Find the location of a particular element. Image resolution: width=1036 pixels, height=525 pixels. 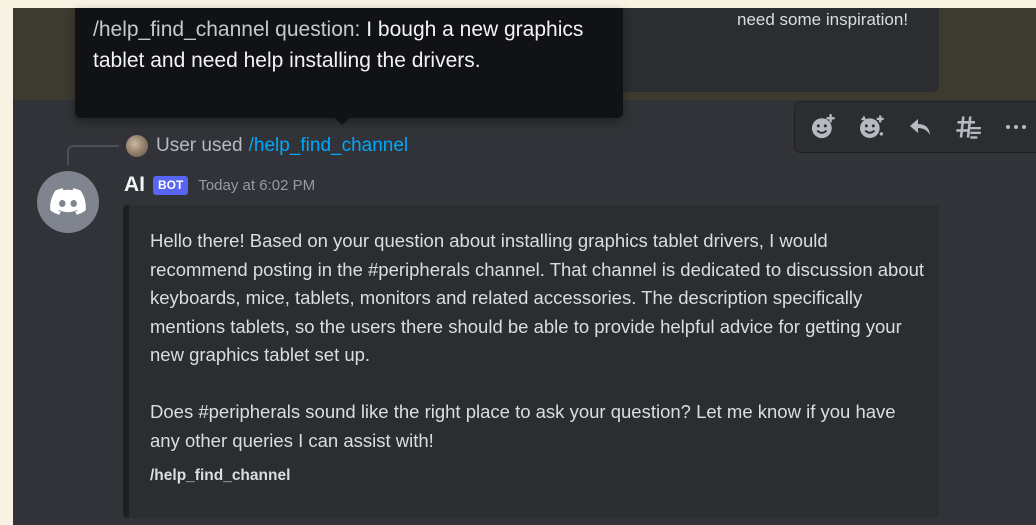

previous-embed-text: need some inspiration! is located at coordinates (823, 19).